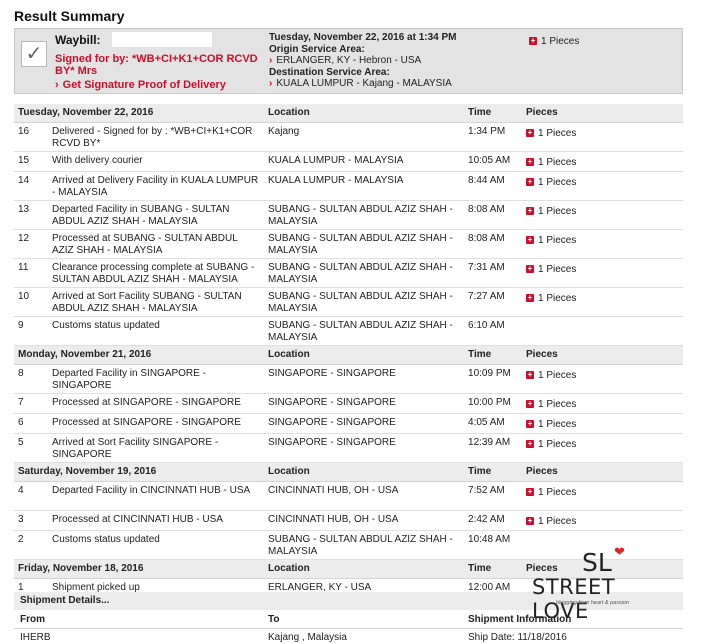  What do you see at coordinates (493, 520) in the screenshot?
I see `event-time: 2:42 AM` at bounding box center [493, 520].